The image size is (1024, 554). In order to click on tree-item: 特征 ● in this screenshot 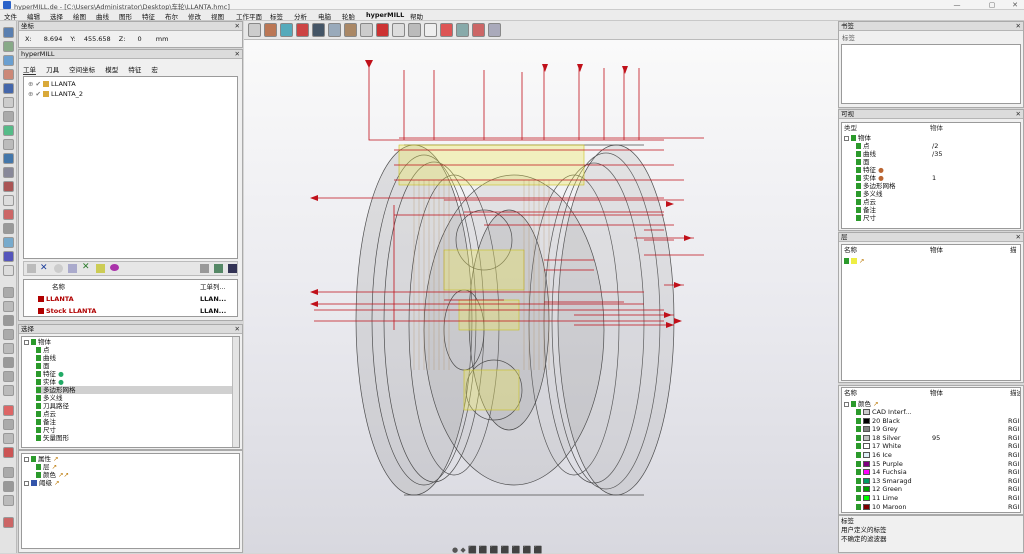, I will do `click(870, 170)`.